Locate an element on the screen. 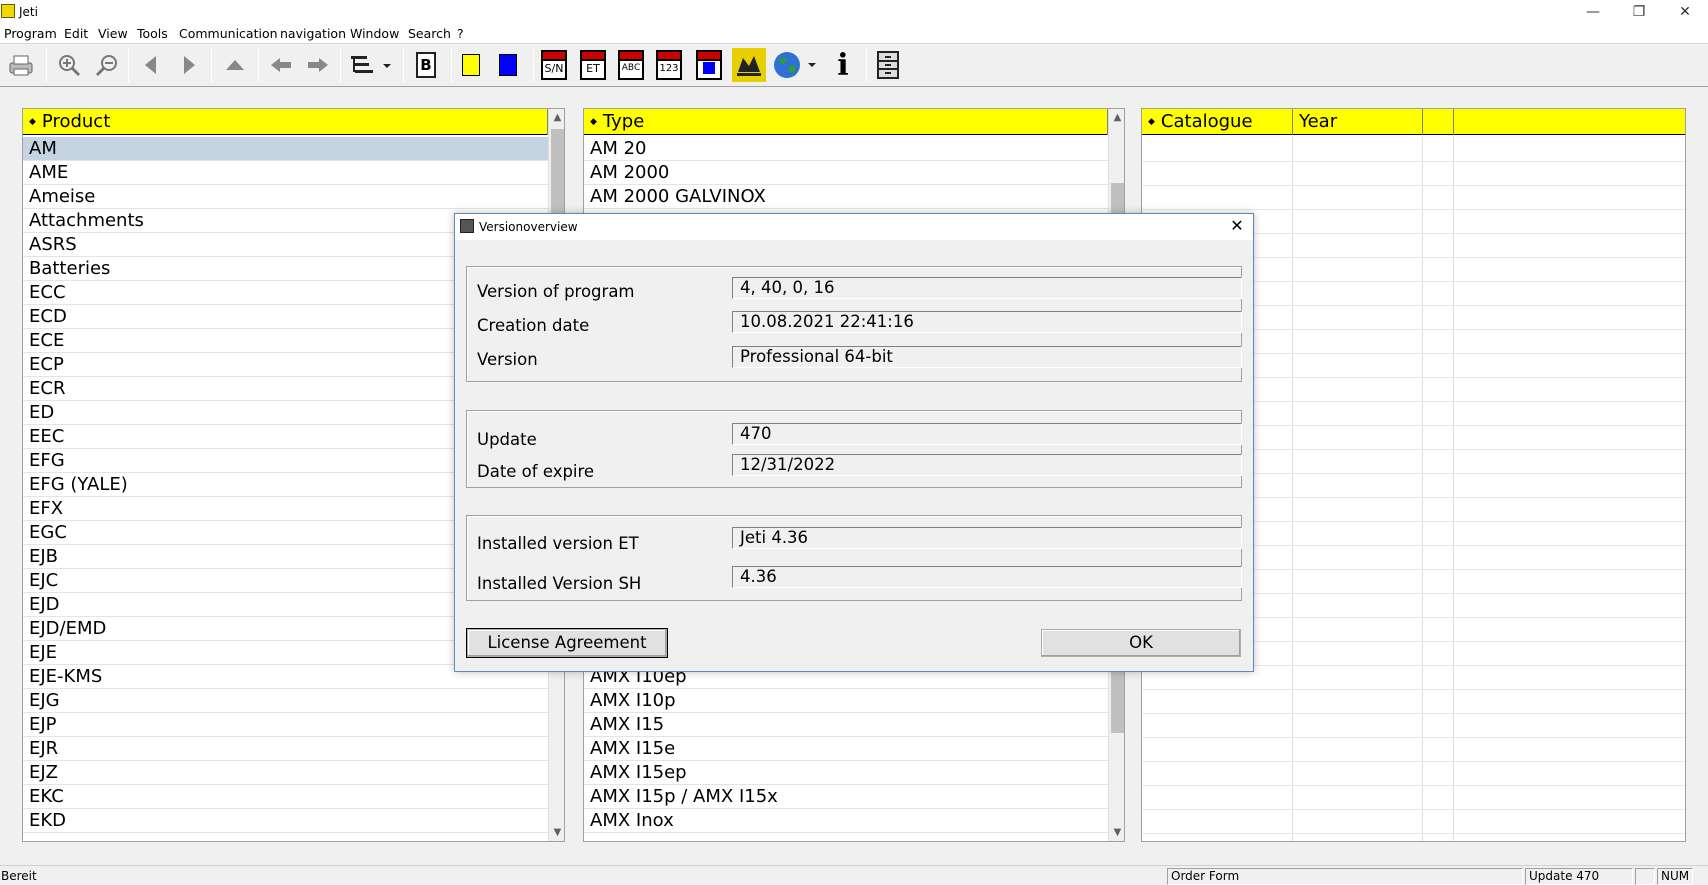  catalogue-header: ◆ Catalogue Year is located at coordinates (1413, 122).